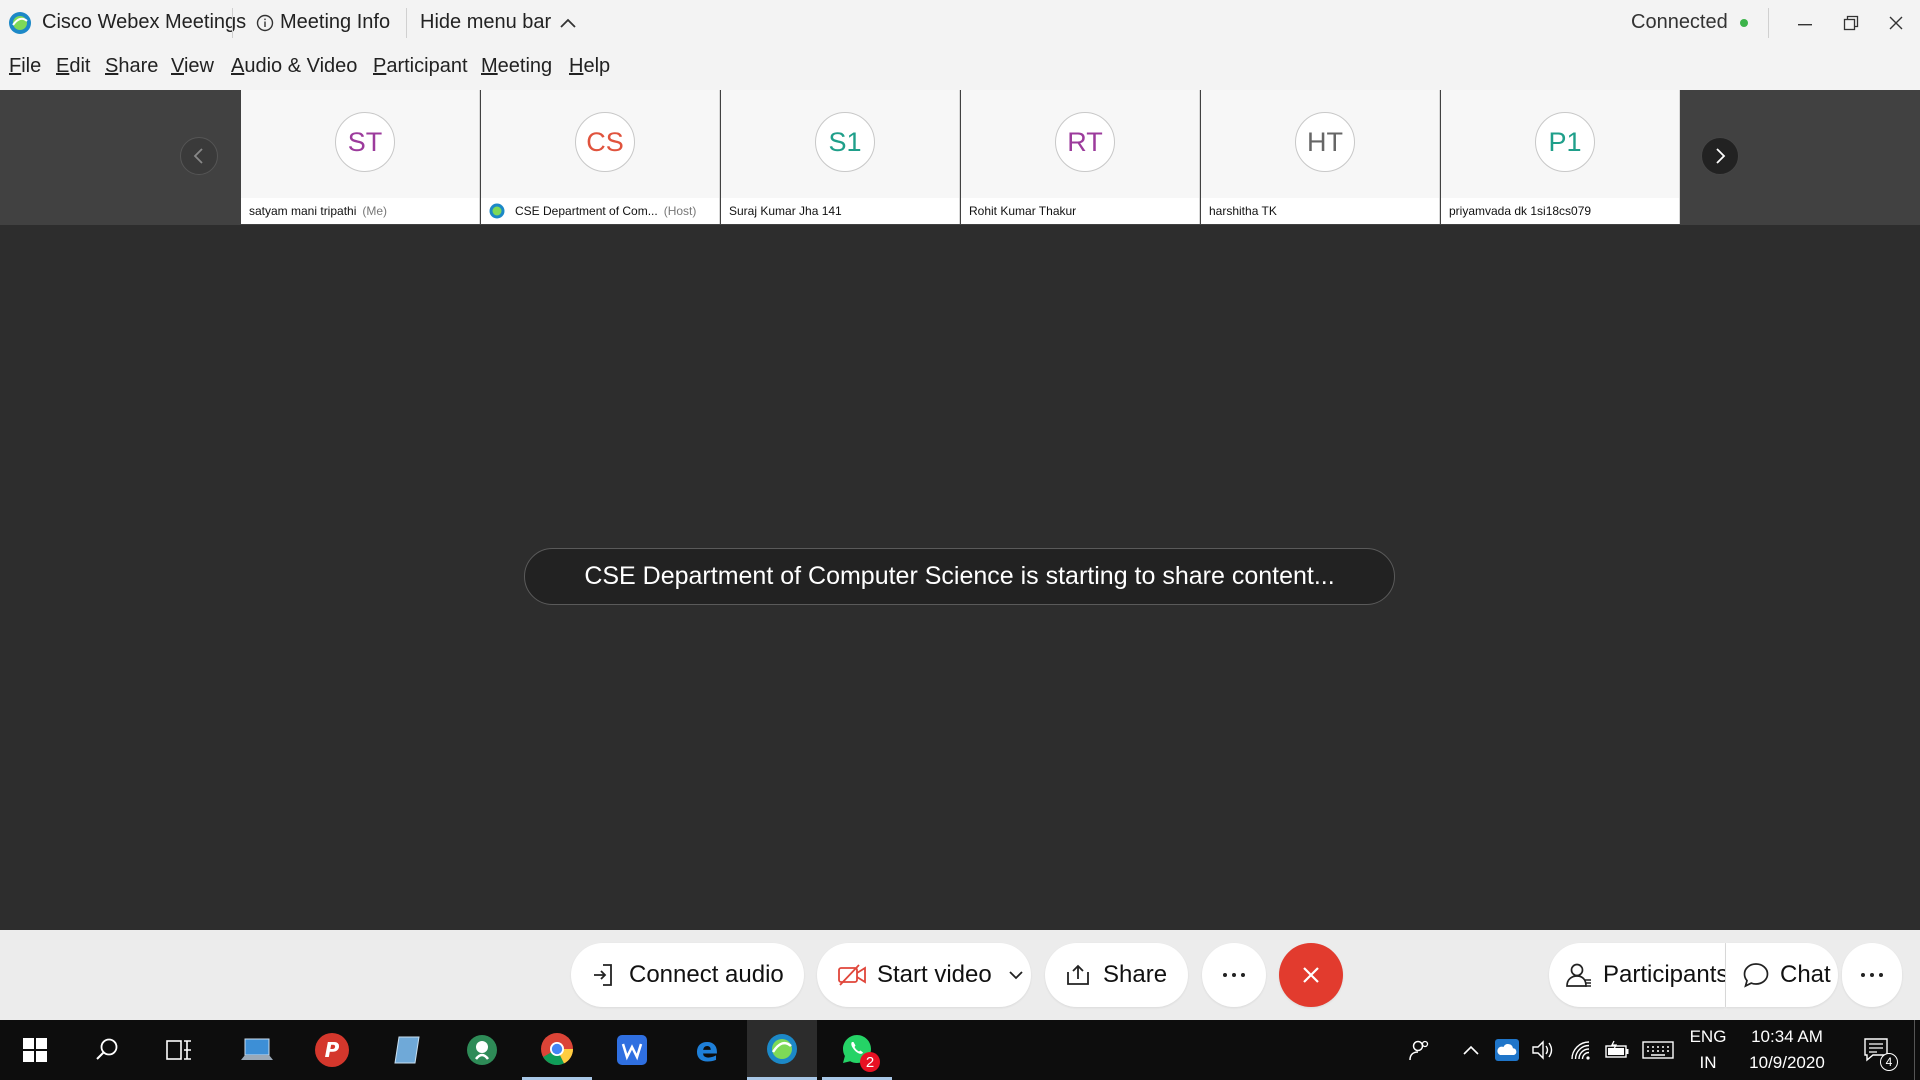 This screenshot has width=1920, height=1080. What do you see at coordinates (427, 66) in the screenshot?
I see `menu-participant-label: articipant` at bounding box center [427, 66].